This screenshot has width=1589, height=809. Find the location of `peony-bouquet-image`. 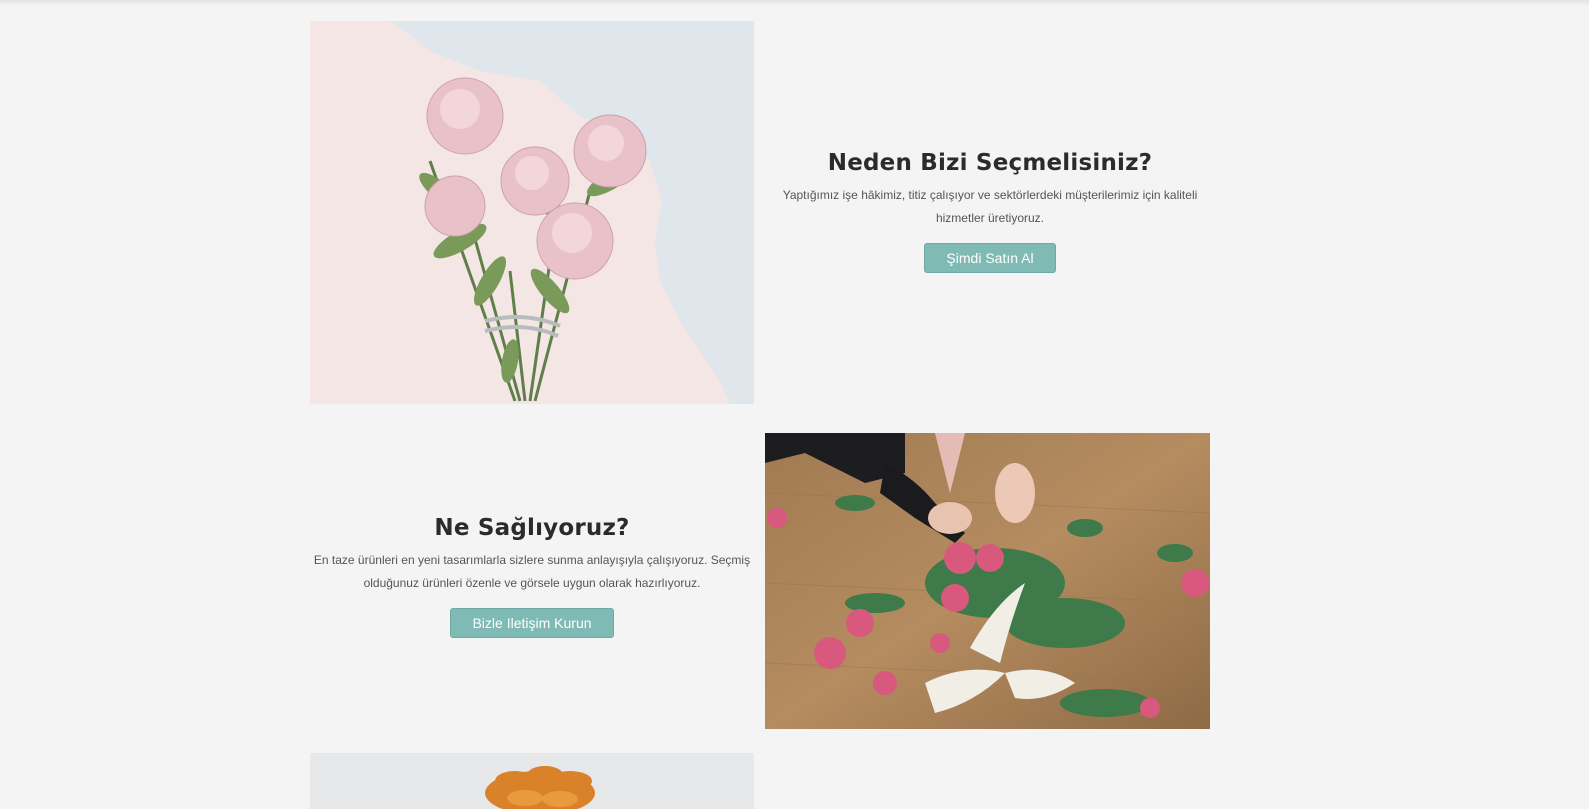

peony-bouquet-image is located at coordinates (532, 212).